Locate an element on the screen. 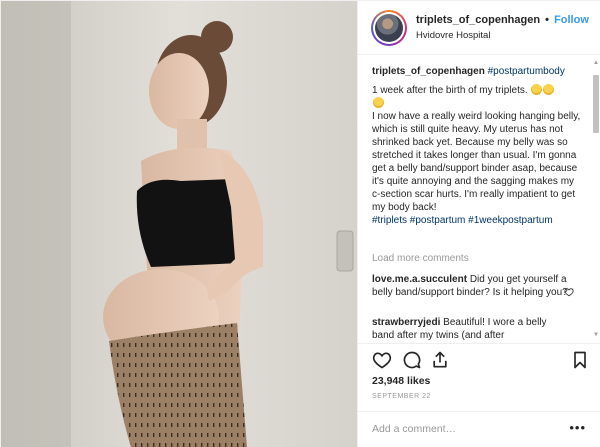  location-link: Hvidovre Hospital is located at coordinates (453, 35).